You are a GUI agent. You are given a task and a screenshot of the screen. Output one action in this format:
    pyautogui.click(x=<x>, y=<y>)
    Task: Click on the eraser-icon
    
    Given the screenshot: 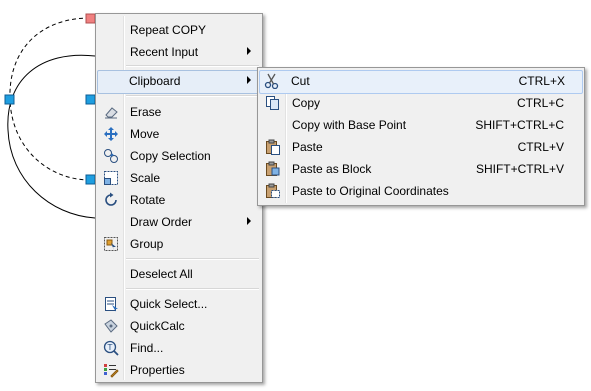 What is the action you would take?
    pyautogui.click(x=111, y=112)
    